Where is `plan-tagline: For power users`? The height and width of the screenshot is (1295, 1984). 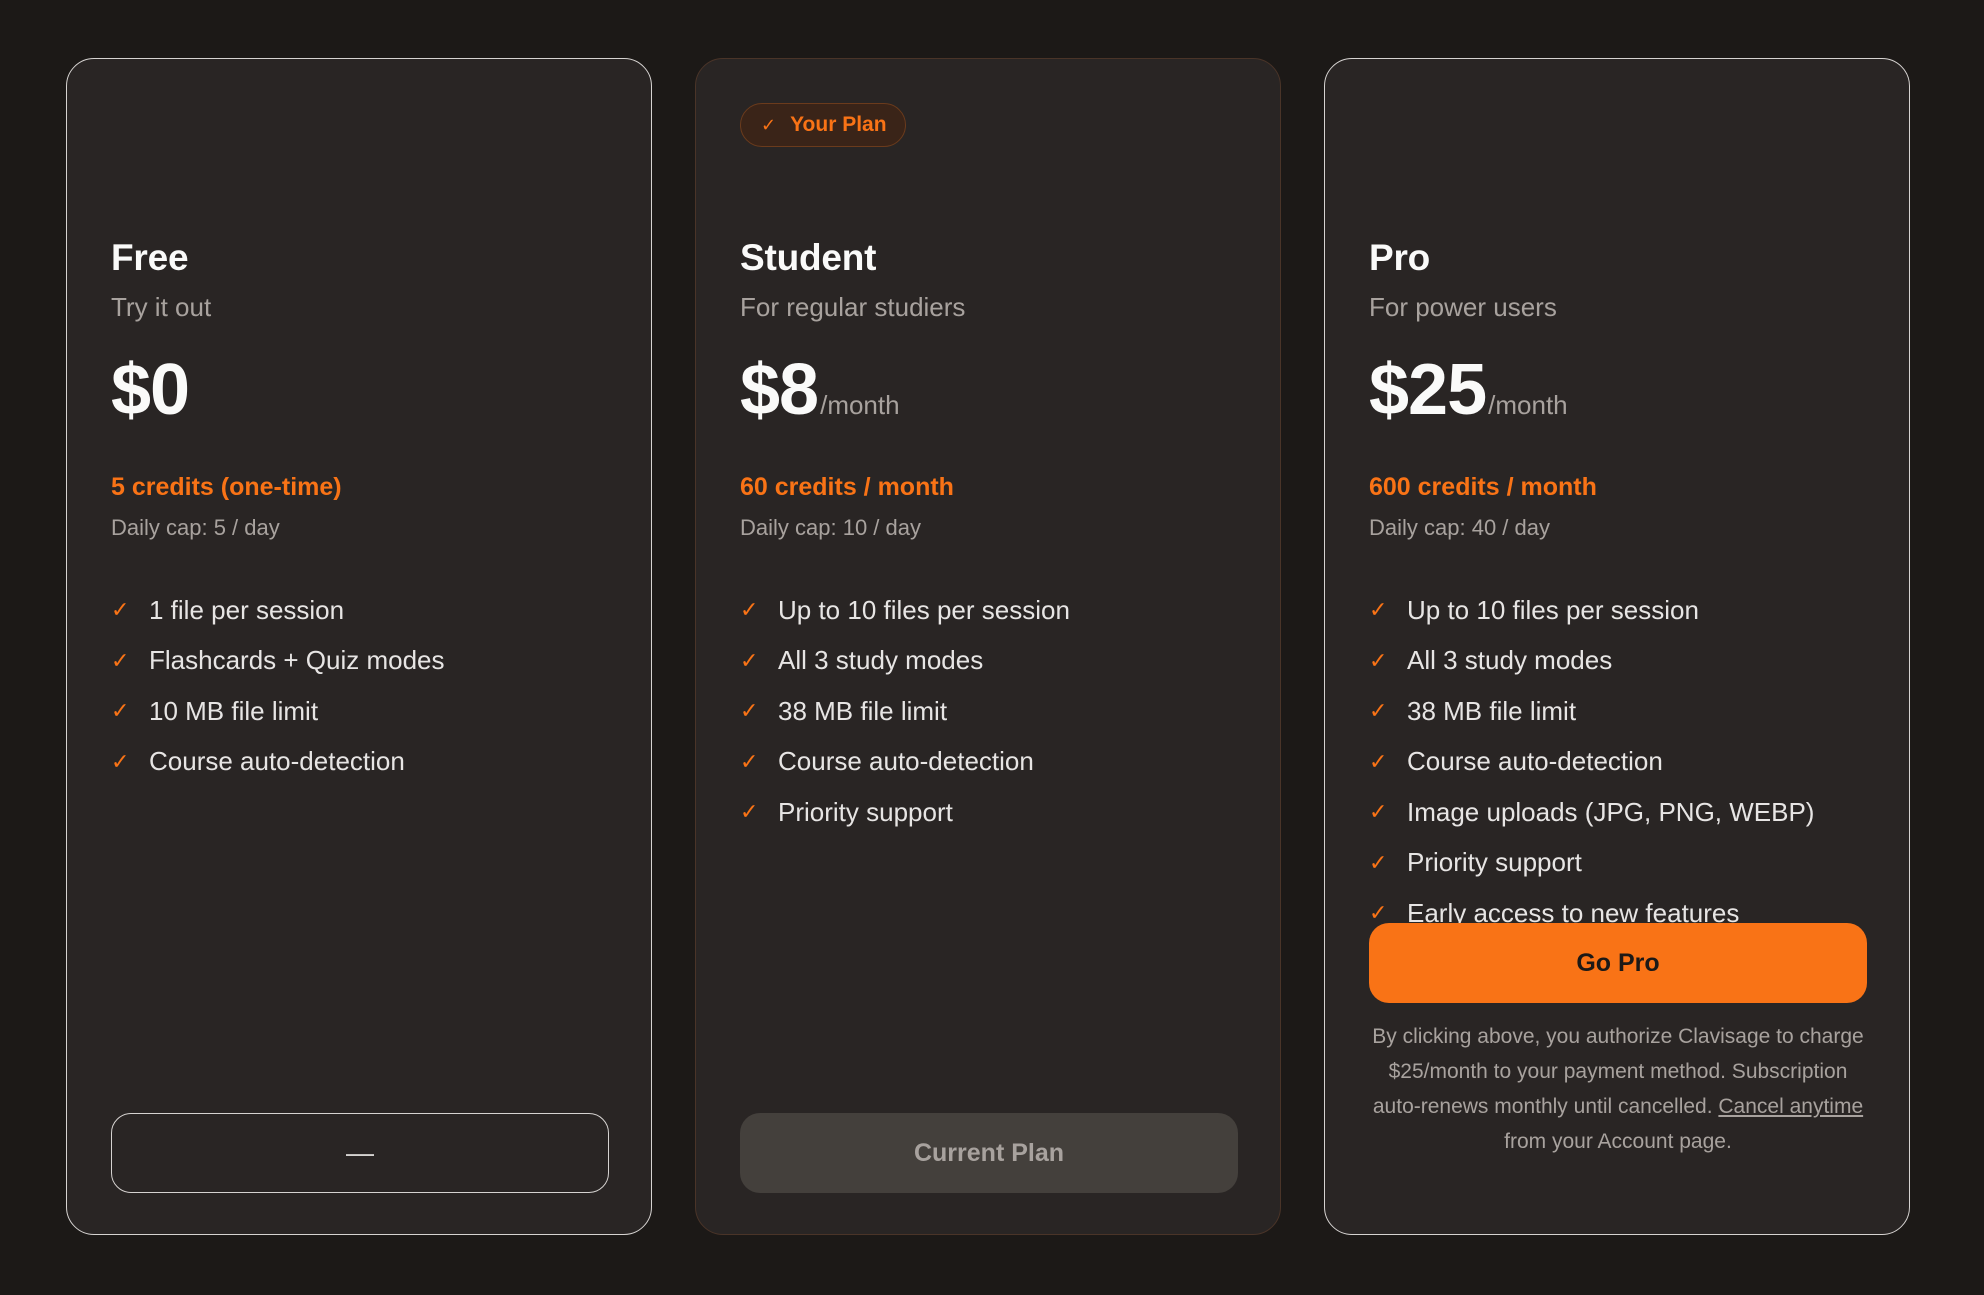
plan-tagline: For power users is located at coordinates (1463, 307).